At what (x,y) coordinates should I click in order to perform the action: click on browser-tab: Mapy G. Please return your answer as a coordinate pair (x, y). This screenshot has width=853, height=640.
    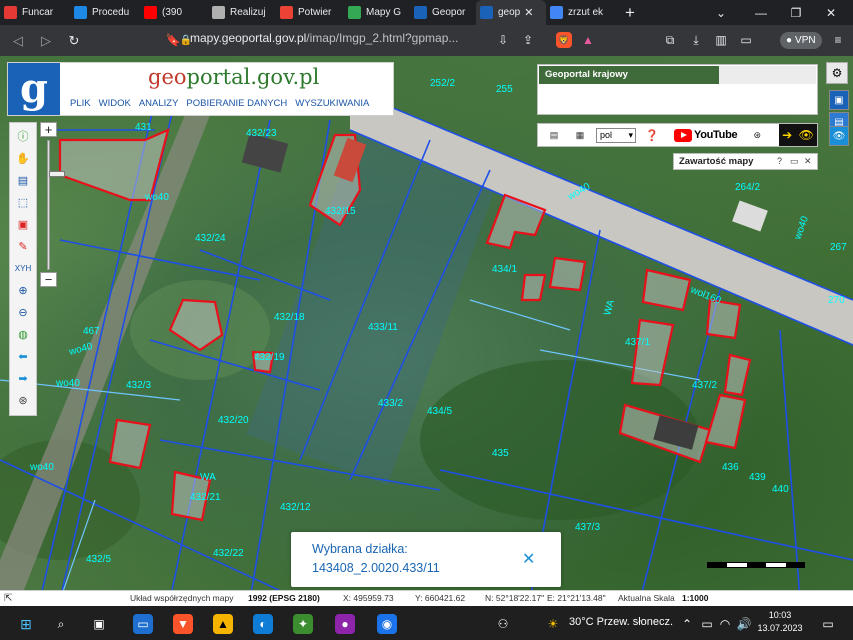
    Looking at the image, I should click on (377, 12).